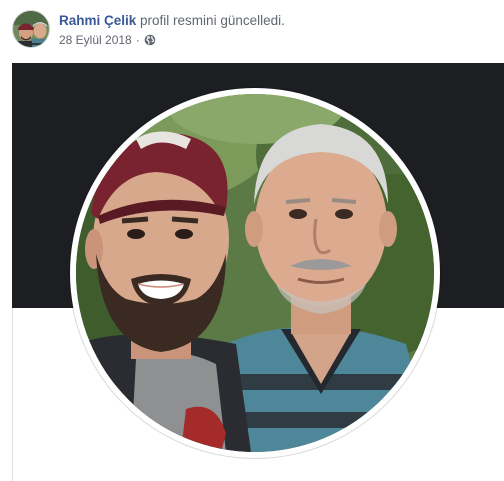 This screenshot has height=481, width=504. I want to click on avatar-image, so click(31, 29).